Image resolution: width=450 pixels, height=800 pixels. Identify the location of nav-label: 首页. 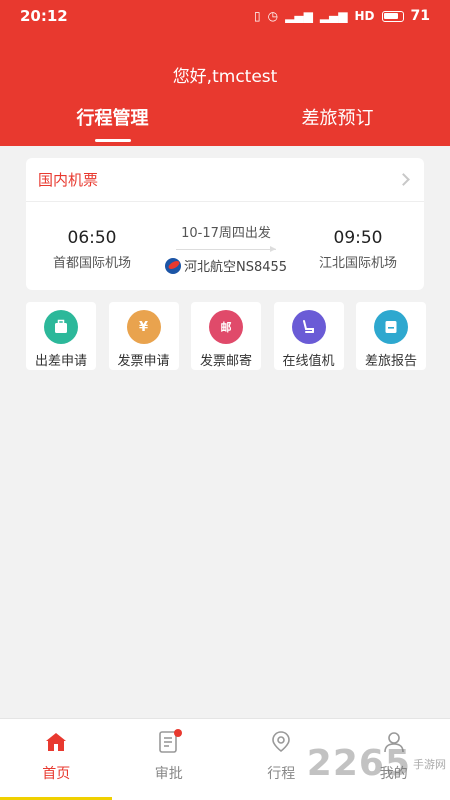
(56, 774).